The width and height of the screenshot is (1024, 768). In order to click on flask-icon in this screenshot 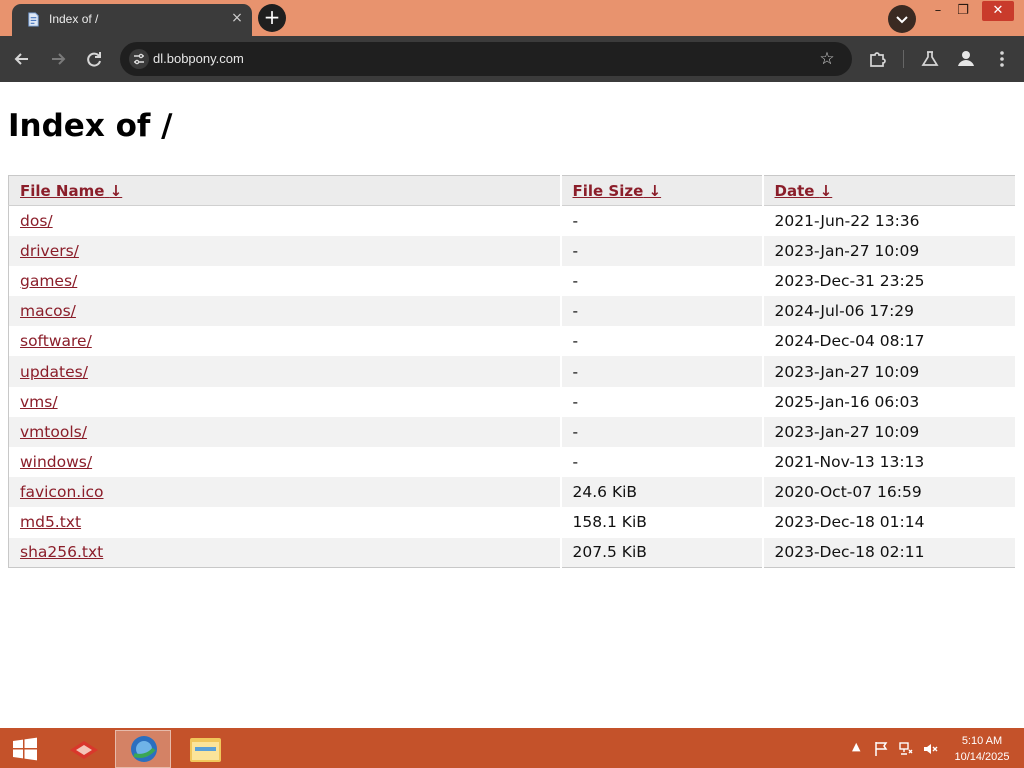, I will do `click(930, 58)`.